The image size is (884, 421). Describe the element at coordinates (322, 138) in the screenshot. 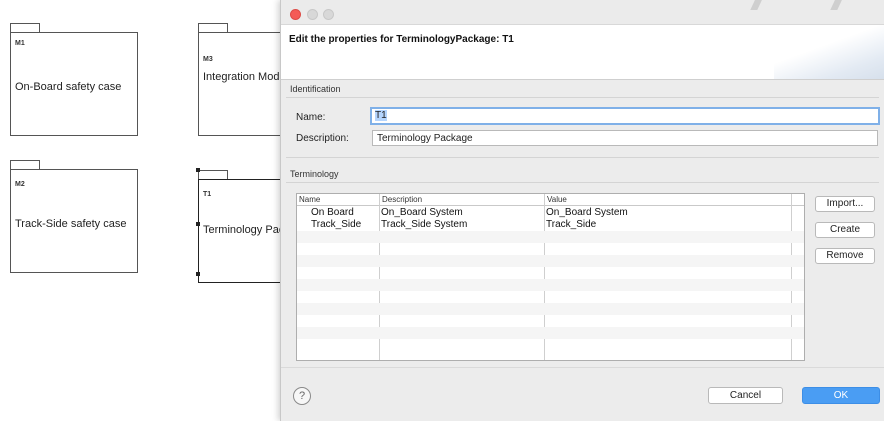

I see `description-label: Description:` at that location.